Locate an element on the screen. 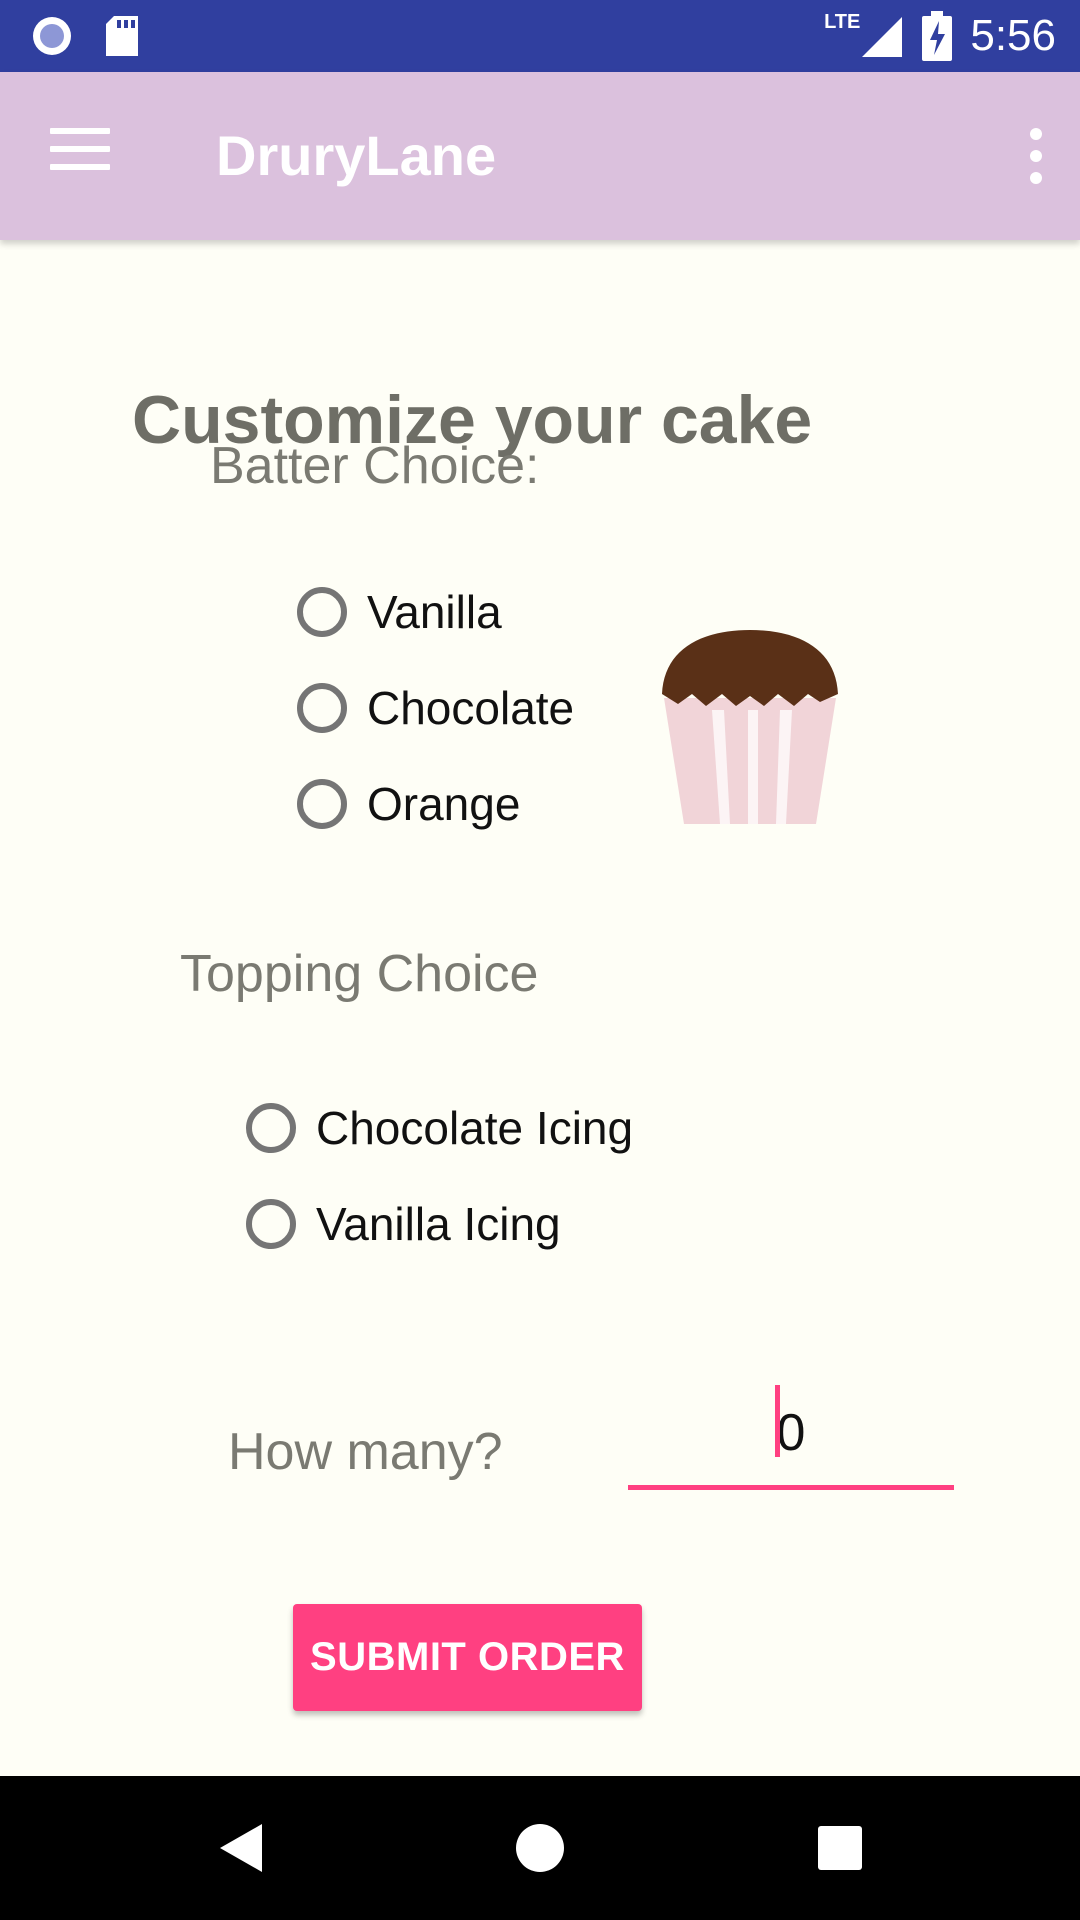  submit-order-button: SUBMIT ORDER is located at coordinates (467, 1657).